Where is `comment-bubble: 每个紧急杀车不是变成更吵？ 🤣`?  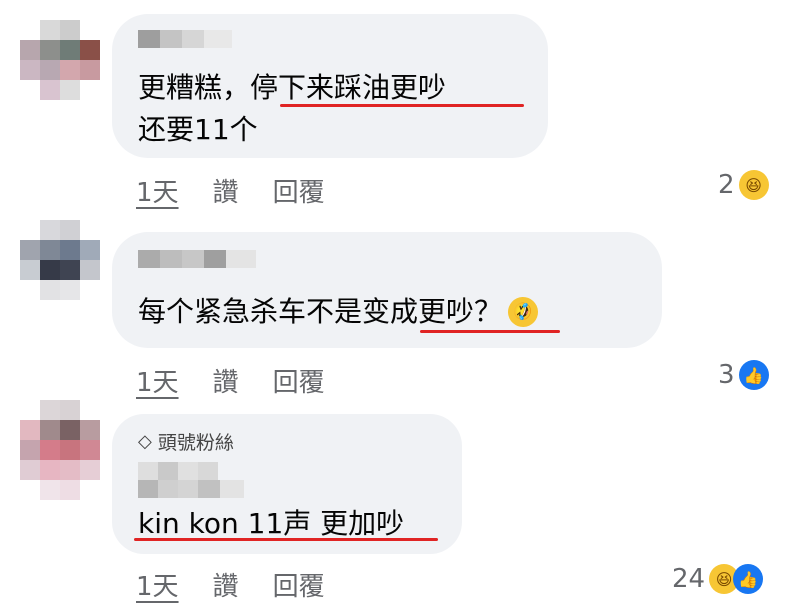 comment-bubble: 每个紧急杀车不是变成更吵？ 🤣 is located at coordinates (387, 290).